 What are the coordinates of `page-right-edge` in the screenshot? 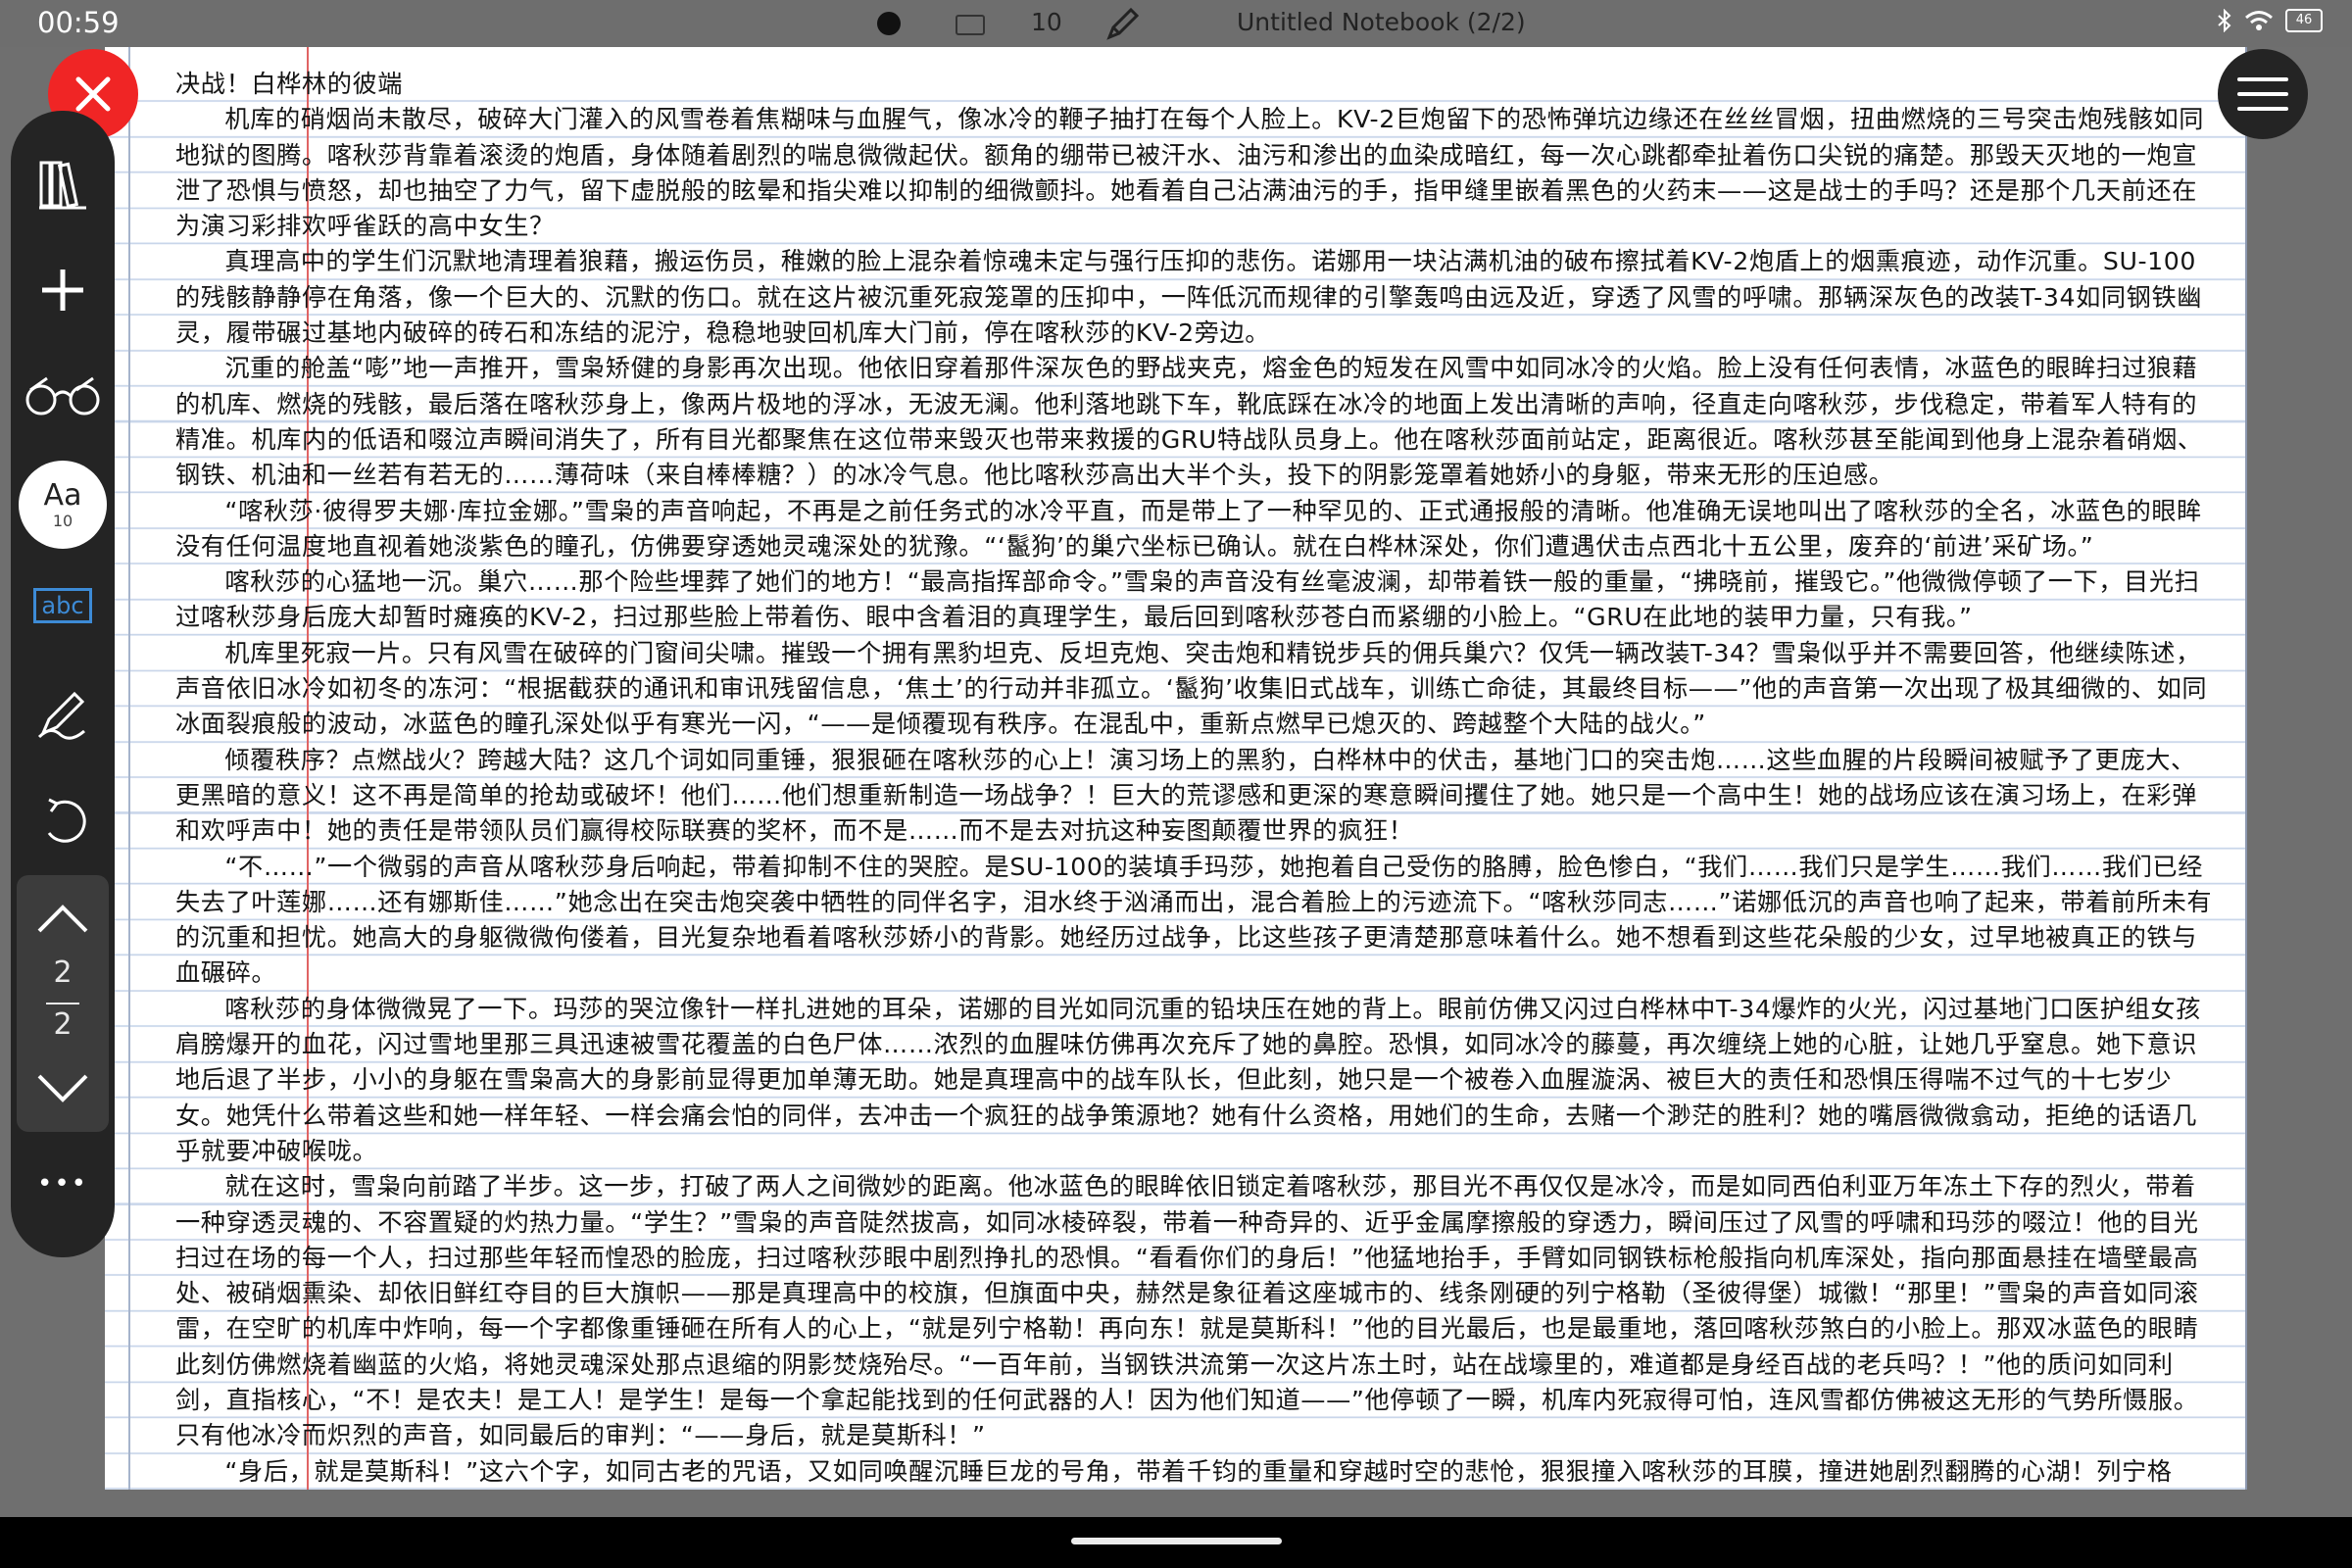 It's located at (2246, 768).